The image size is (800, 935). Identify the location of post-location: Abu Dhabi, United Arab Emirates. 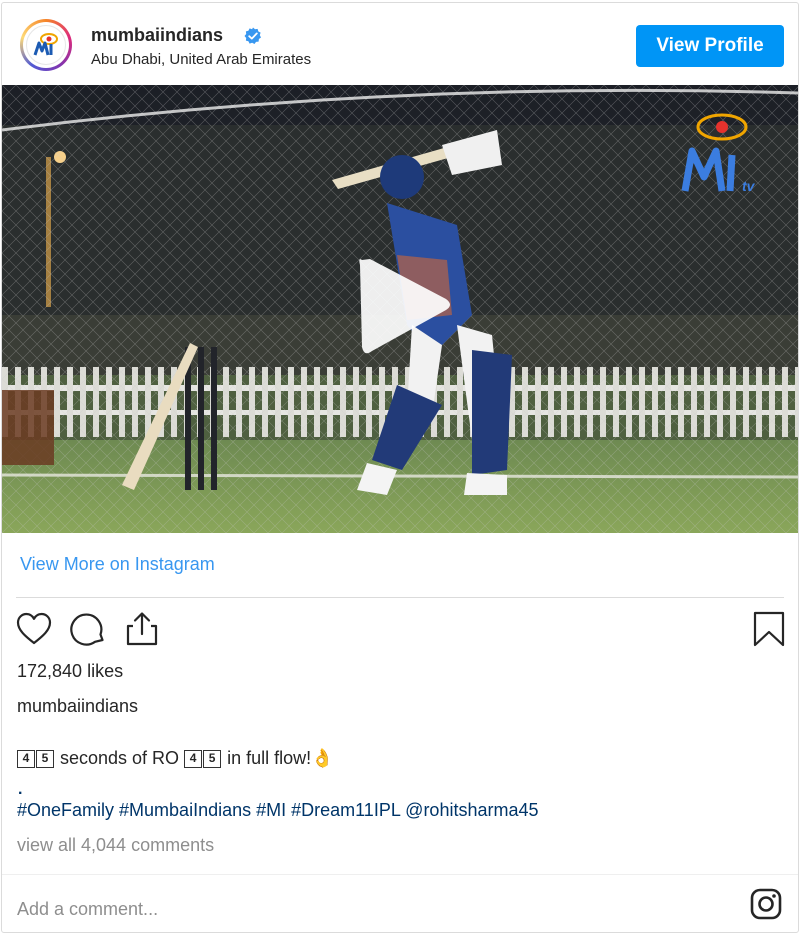
(201, 59).